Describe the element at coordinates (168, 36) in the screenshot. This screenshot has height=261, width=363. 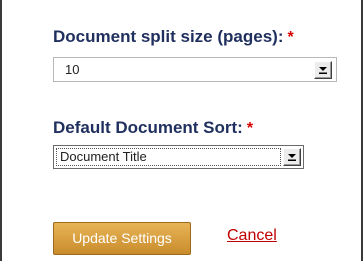
I see `split-size-label-text: Document split size (pages):` at that location.